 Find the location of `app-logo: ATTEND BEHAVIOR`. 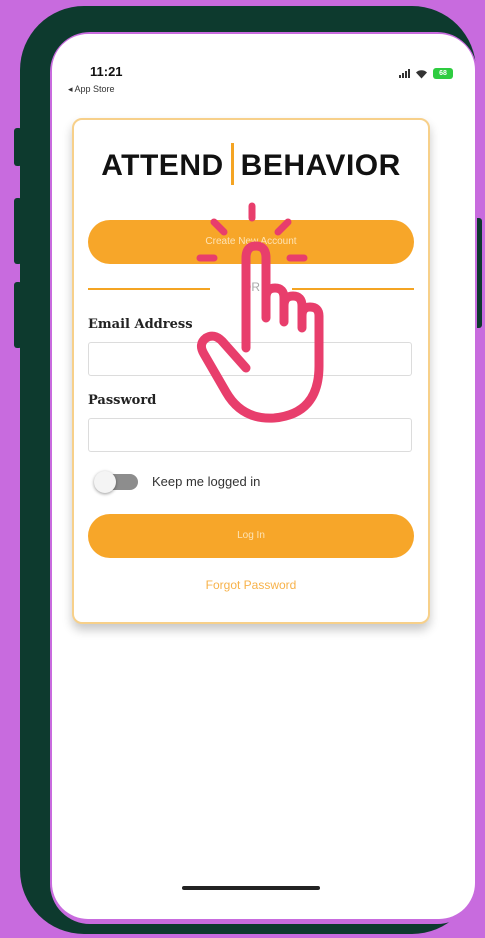

app-logo: ATTEND BEHAVIOR is located at coordinates (251, 165).